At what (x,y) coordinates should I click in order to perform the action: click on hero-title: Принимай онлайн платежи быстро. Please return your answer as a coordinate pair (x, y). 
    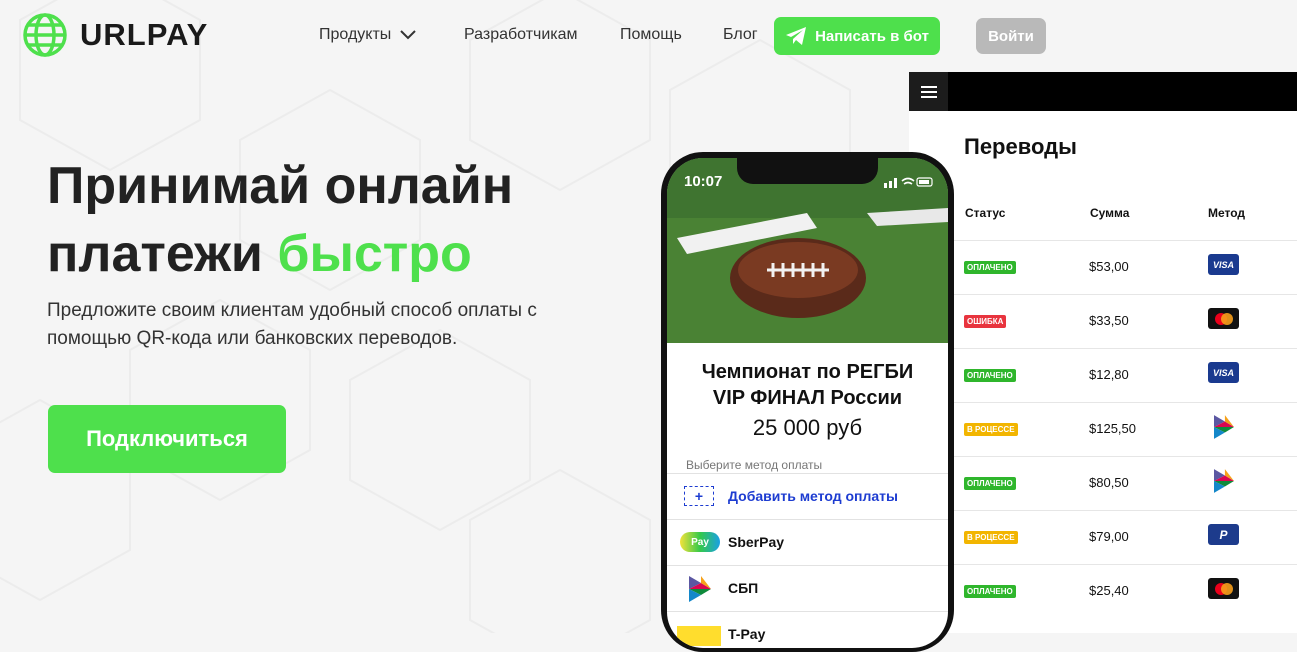
    Looking at the image, I should click on (280, 220).